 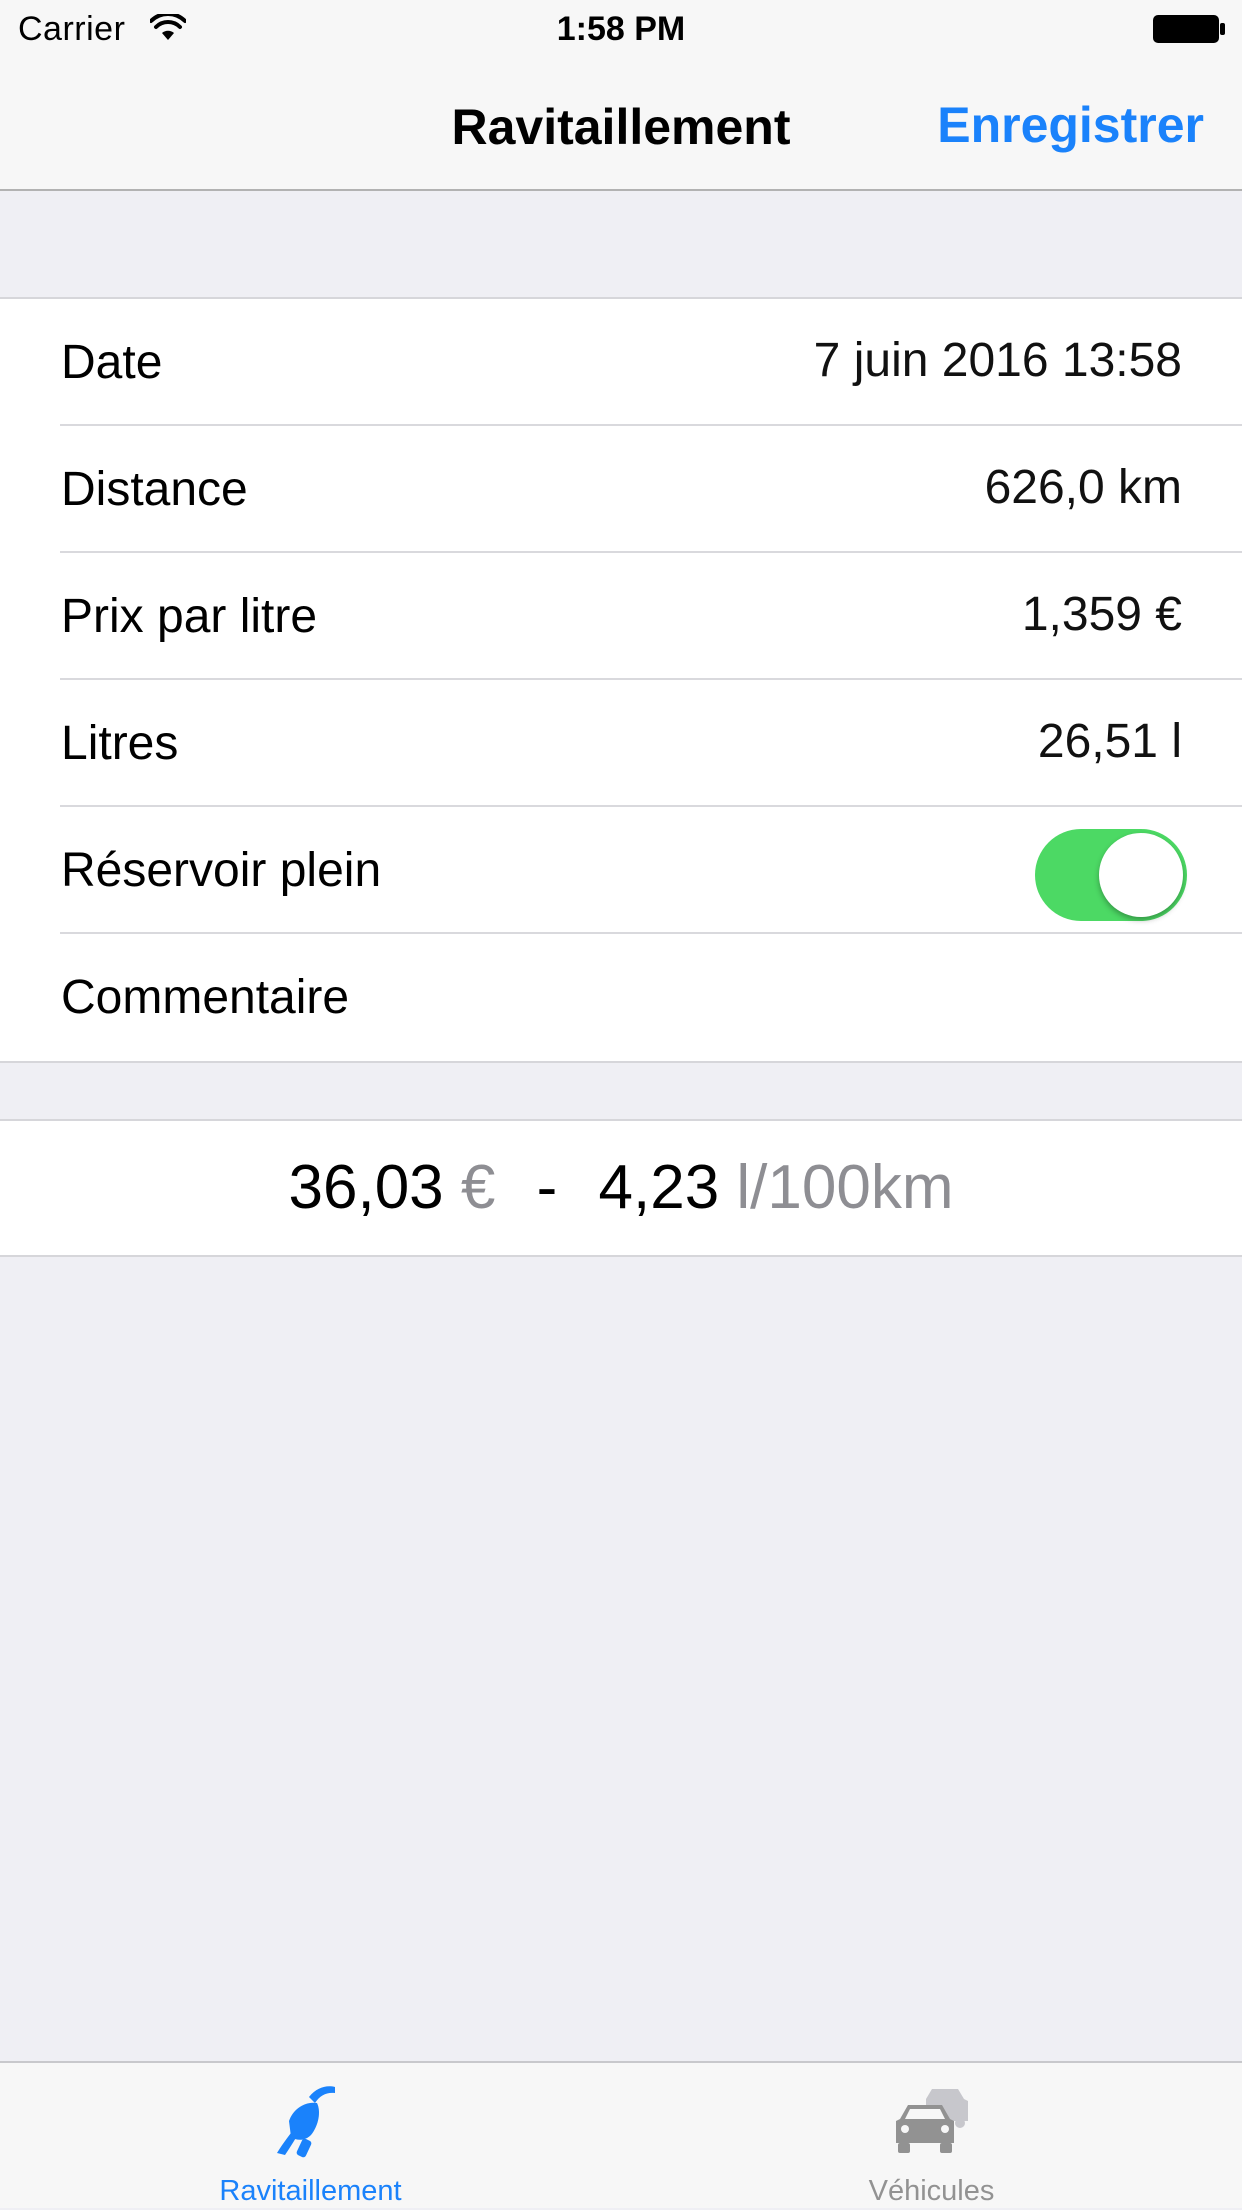 I want to click on full-tank-toggle, so click(x=1111, y=875).